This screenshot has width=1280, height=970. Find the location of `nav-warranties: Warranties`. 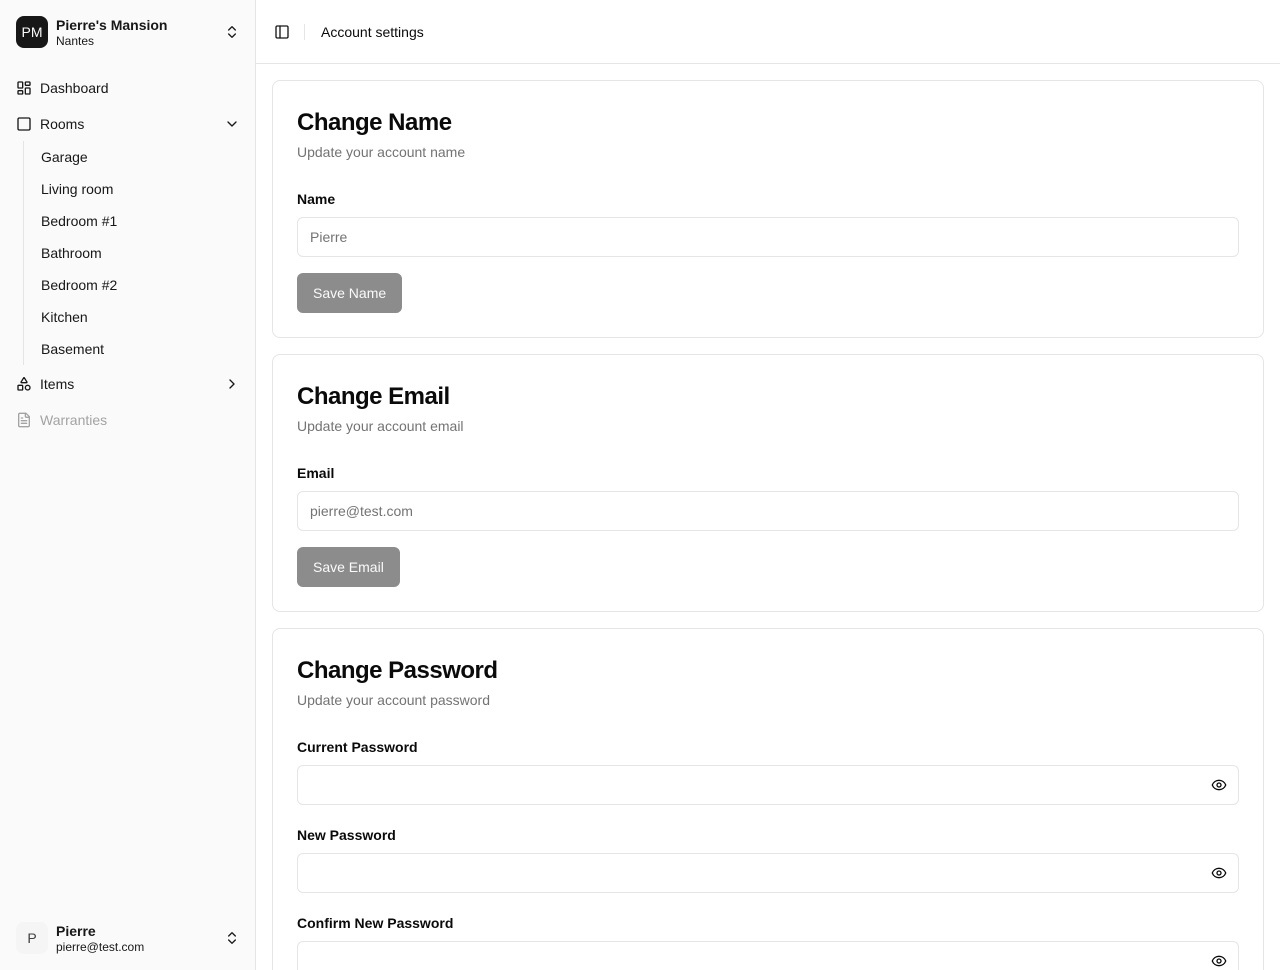

nav-warranties: Warranties is located at coordinates (128, 420).